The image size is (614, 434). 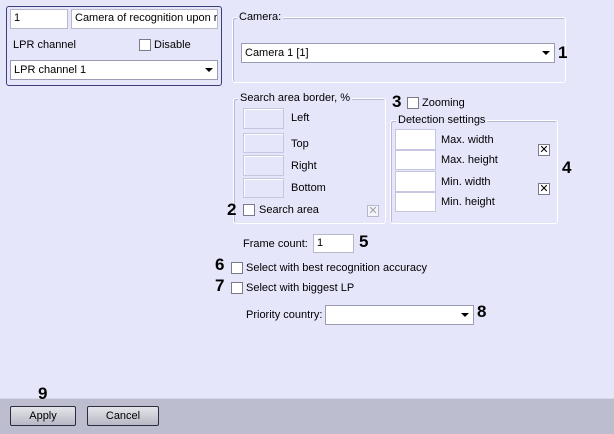 I want to click on callout-7: 7, so click(x=220, y=285).